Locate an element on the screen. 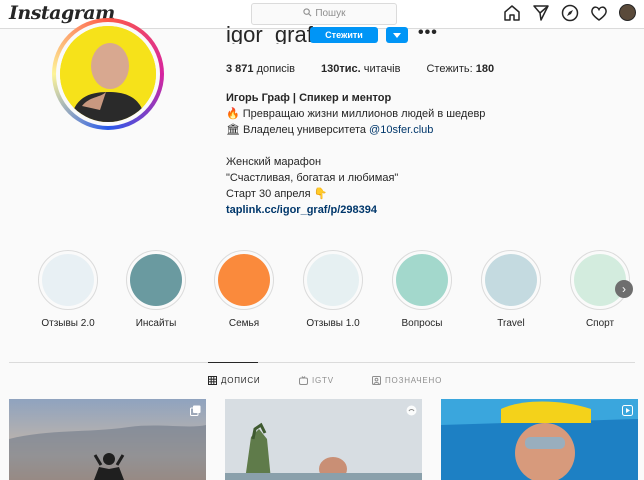 This screenshot has height=480, width=644. highlight-label: Спорт is located at coordinates (600, 323).